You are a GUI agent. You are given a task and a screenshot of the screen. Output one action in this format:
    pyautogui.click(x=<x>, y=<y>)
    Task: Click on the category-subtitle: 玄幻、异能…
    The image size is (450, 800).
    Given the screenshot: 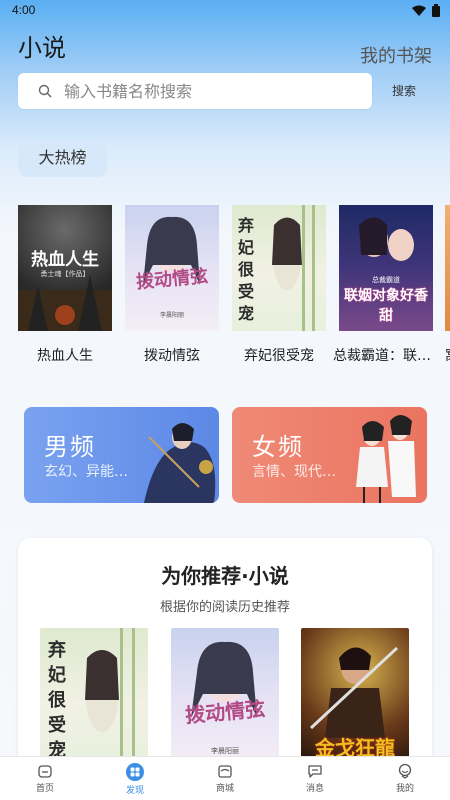 What is the action you would take?
    pyautogui.click(x=86, y=472)
    